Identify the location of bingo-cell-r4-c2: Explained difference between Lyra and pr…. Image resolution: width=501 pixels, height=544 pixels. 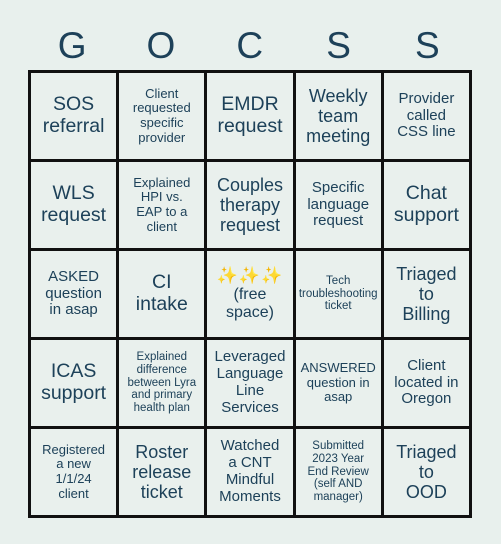
(162, 383).